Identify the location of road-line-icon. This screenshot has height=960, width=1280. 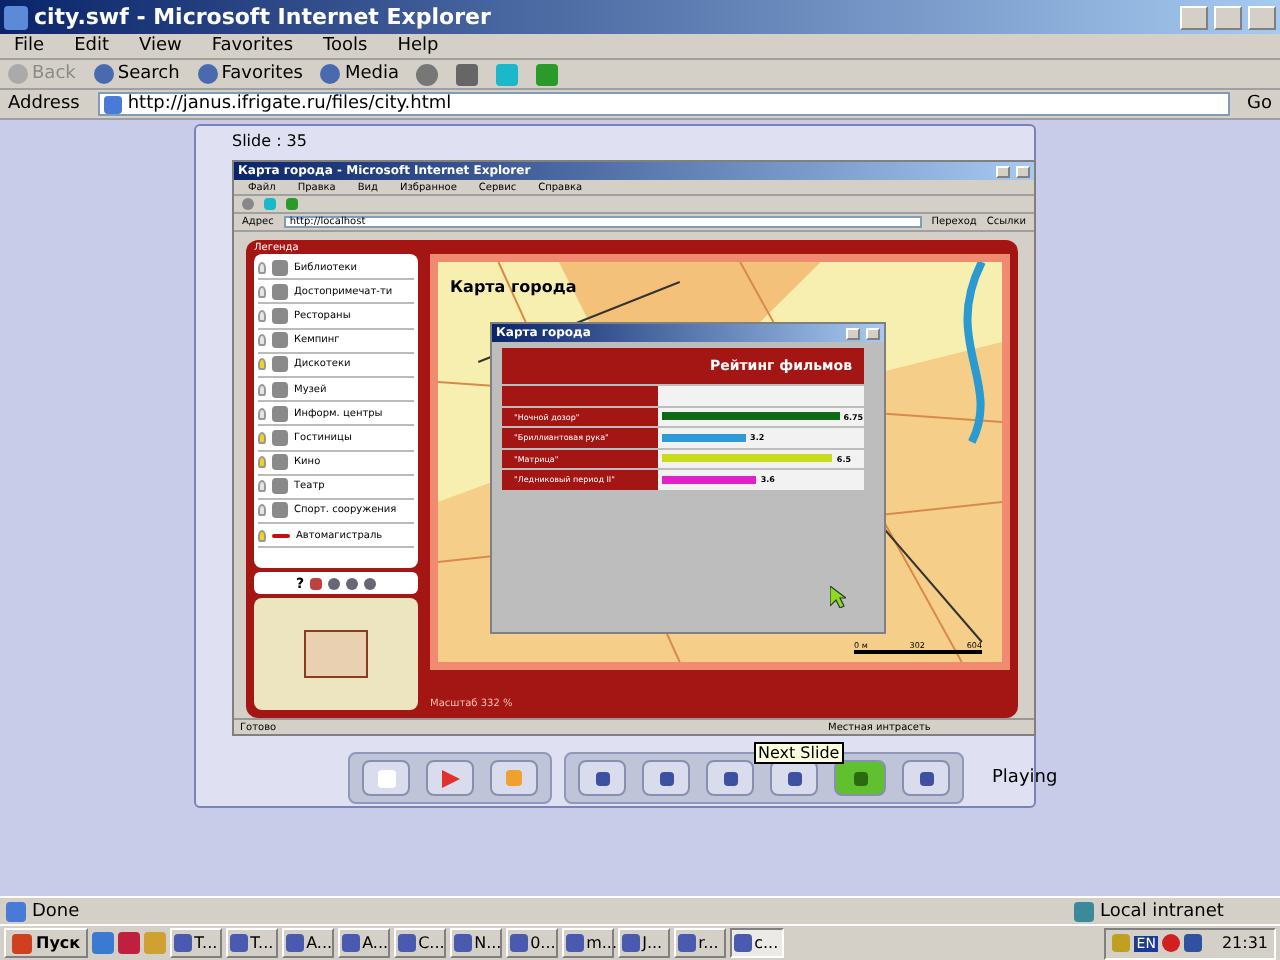
(281, 535).